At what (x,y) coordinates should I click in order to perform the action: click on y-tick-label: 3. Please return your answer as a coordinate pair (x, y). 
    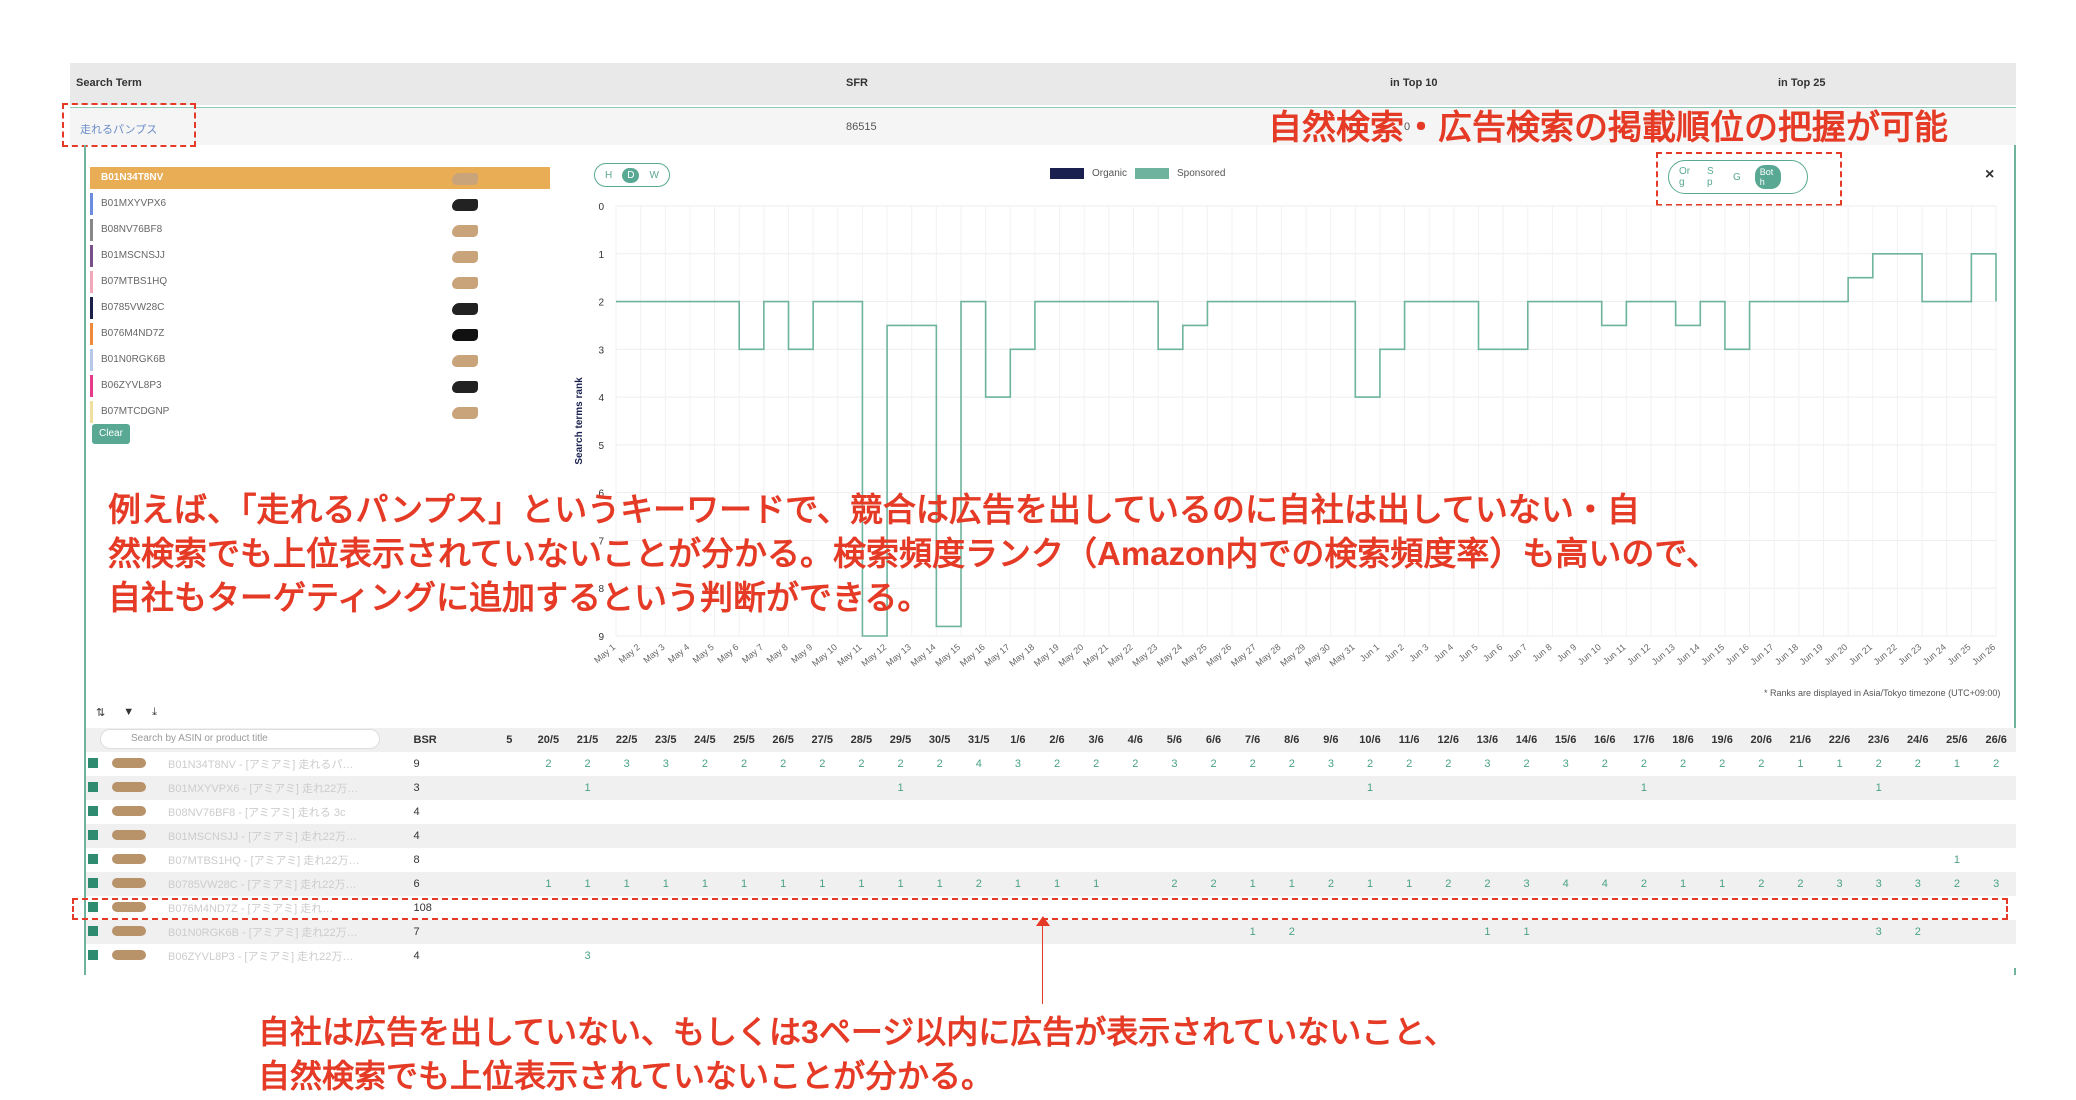
    Looking at the image, I should click on (601, 350).